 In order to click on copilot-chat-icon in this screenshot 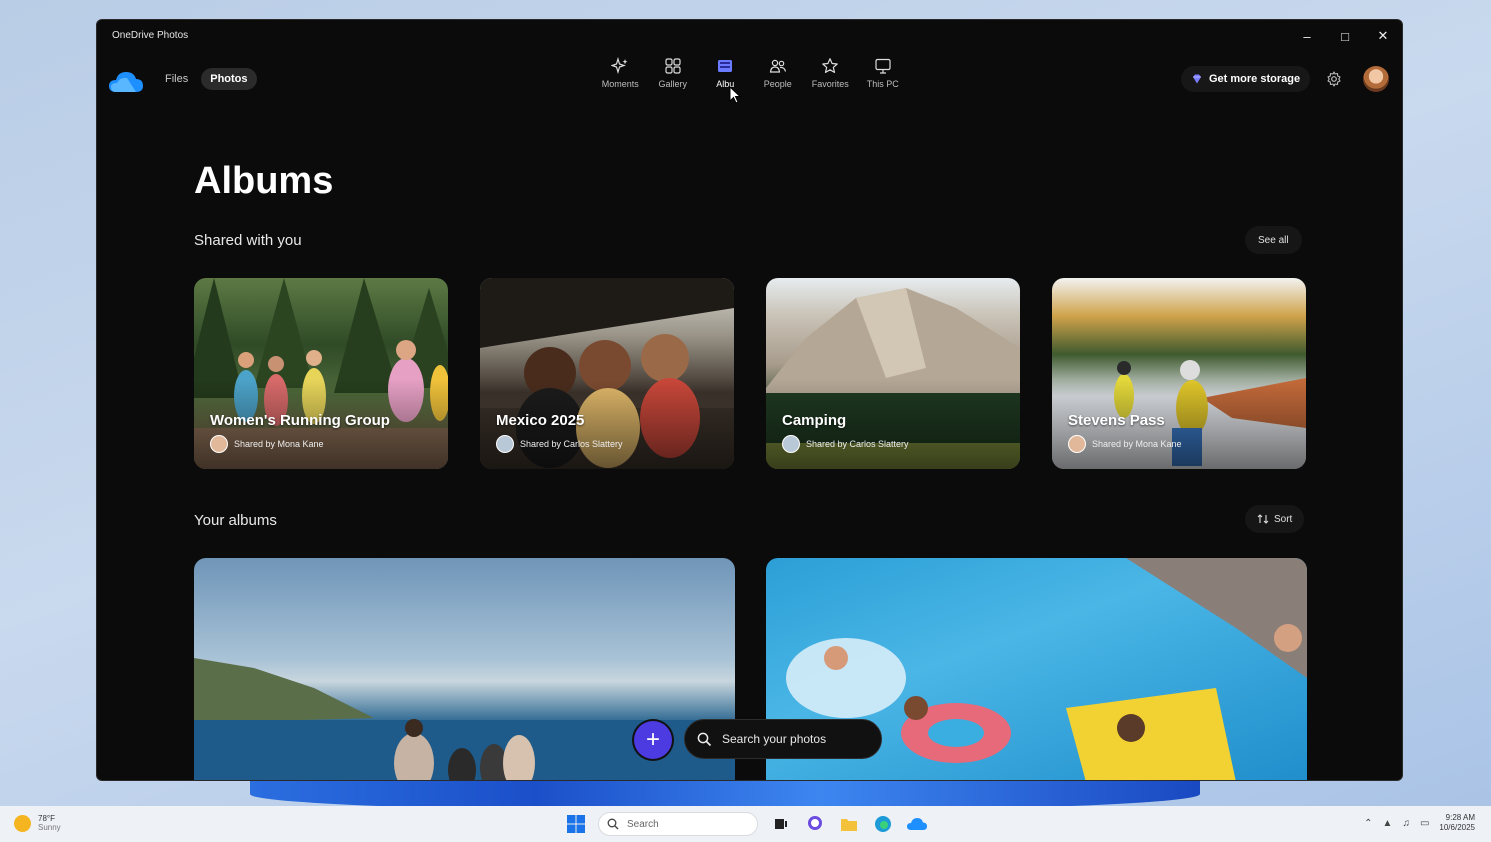, I will do `click(815, 824)`.